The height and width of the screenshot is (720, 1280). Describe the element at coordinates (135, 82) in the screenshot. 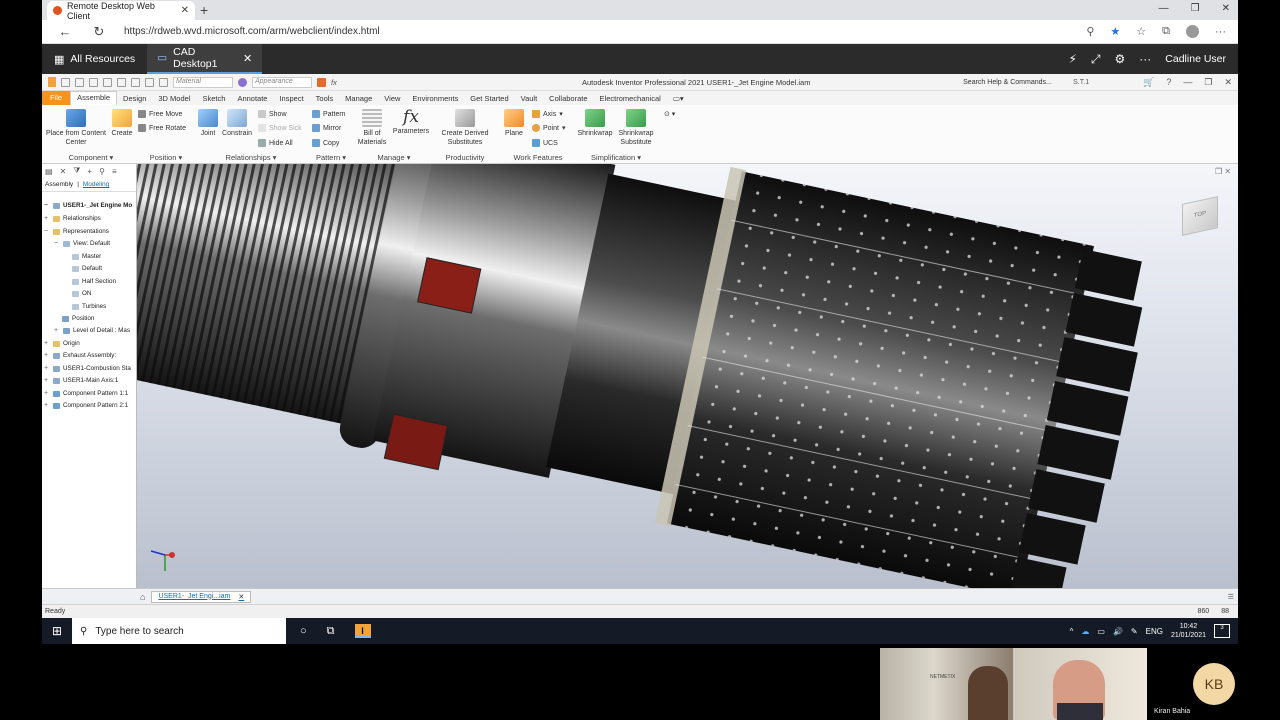

I see `home-icon` at that location.